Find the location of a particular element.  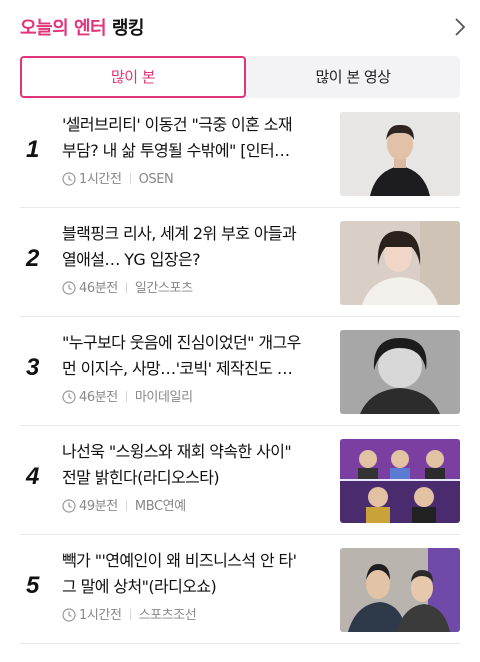

rank-number: 2 is located at coordinates (33, 258).